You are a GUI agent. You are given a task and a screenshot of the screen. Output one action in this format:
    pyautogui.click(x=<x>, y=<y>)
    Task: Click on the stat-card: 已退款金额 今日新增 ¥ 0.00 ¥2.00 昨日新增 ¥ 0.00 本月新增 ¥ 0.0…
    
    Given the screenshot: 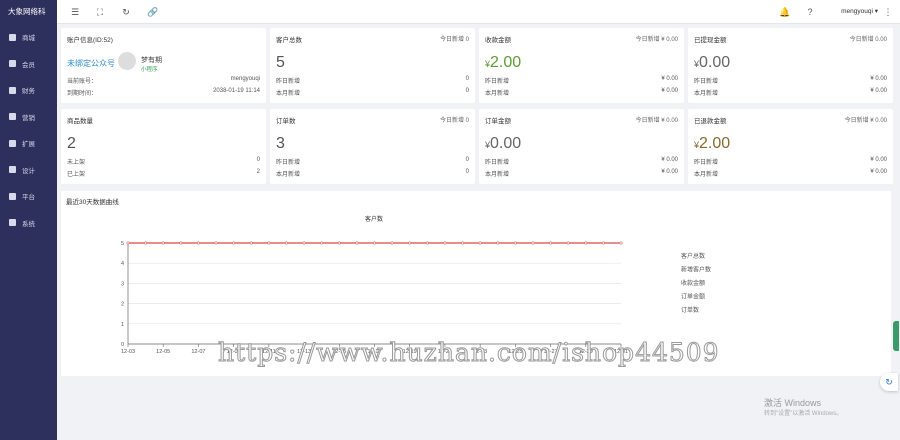 What is the action you would take?
    pyautogui.click(x=790, y=146)
    